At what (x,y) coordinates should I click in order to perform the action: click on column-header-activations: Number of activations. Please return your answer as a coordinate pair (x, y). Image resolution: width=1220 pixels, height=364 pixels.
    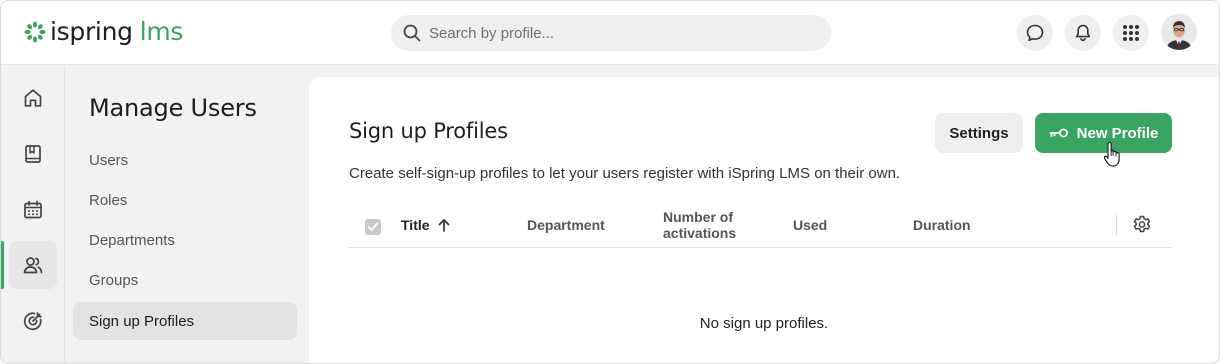
    Looking at the image, I should click on (699, 225).